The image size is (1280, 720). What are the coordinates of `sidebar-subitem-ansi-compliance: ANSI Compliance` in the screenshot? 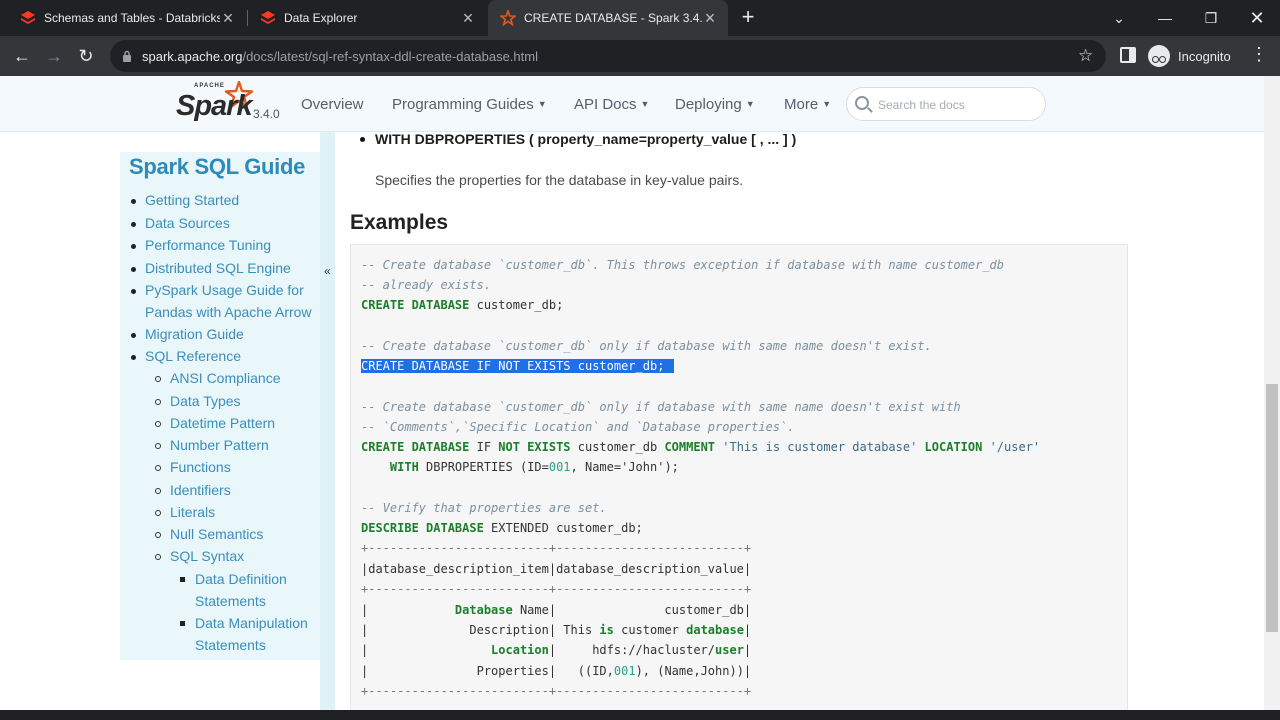 It's located at (225, 378).